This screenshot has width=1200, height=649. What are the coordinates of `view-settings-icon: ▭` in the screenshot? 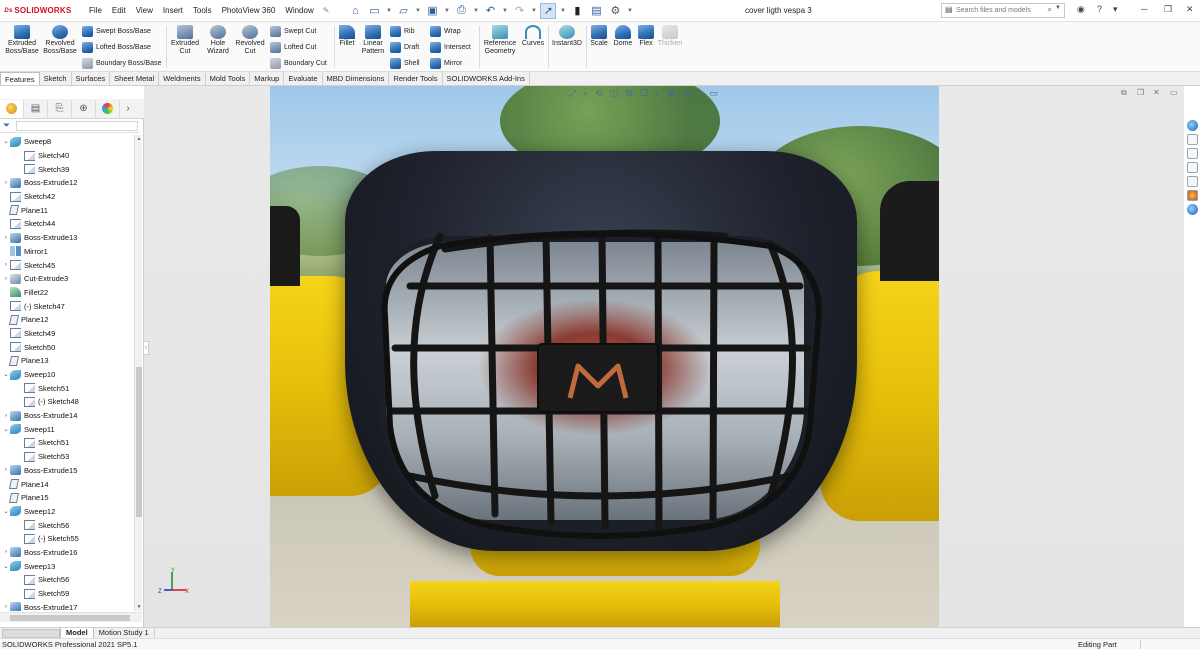 It's located at (714, 93).